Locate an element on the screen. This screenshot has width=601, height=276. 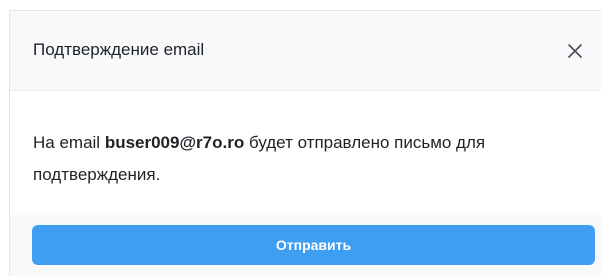
email-address: buser009@r7o.ro is located at coordinates (174, 142).